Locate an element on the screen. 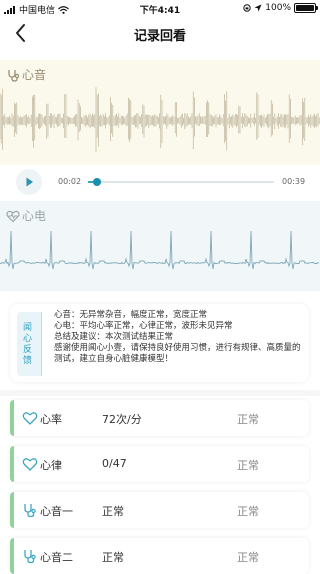  metric-name: 心率 is located at coordinates (51, 419).